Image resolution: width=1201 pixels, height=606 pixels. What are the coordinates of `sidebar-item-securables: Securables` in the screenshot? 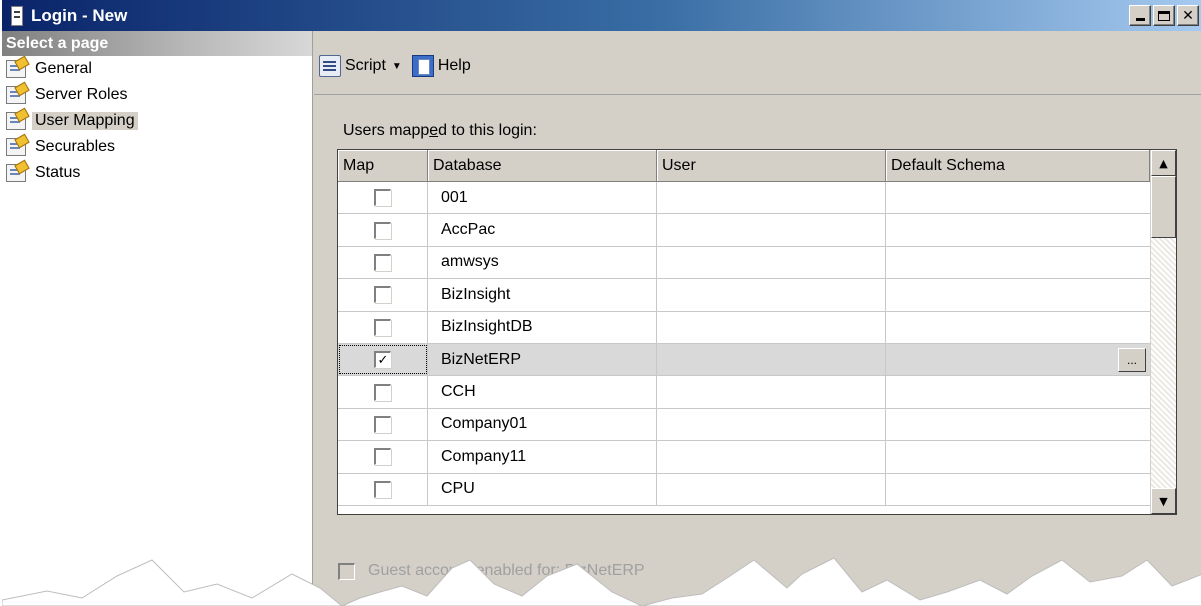 It's located at (157, 147).